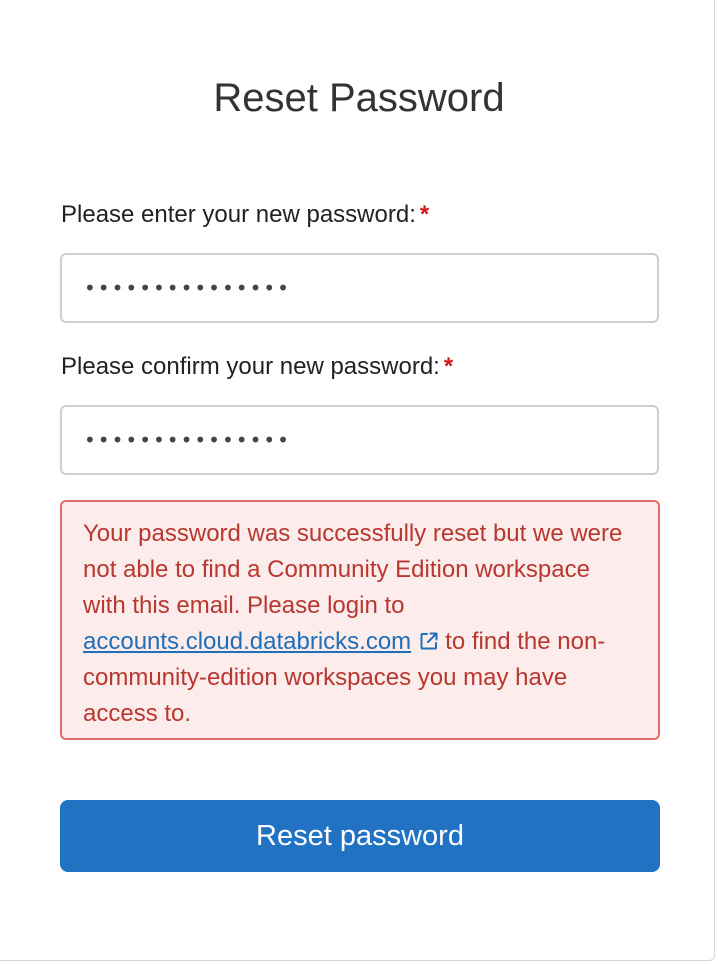  I want to click on external-link-icon, so click(429, 641).